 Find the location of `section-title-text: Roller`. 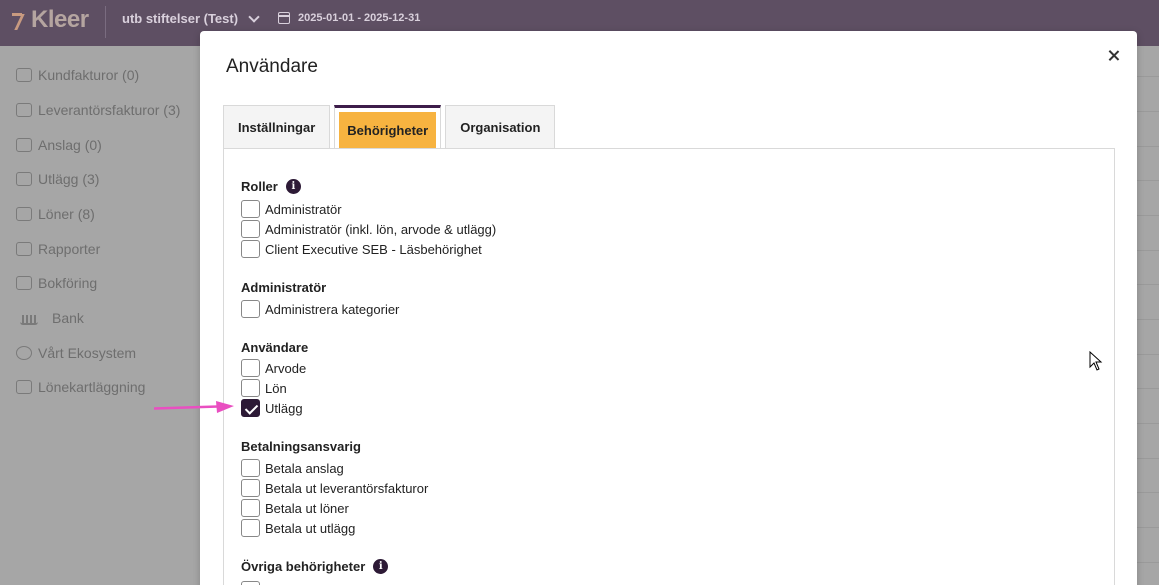

section-title-text: Roller is located at coordinates (259, 186).